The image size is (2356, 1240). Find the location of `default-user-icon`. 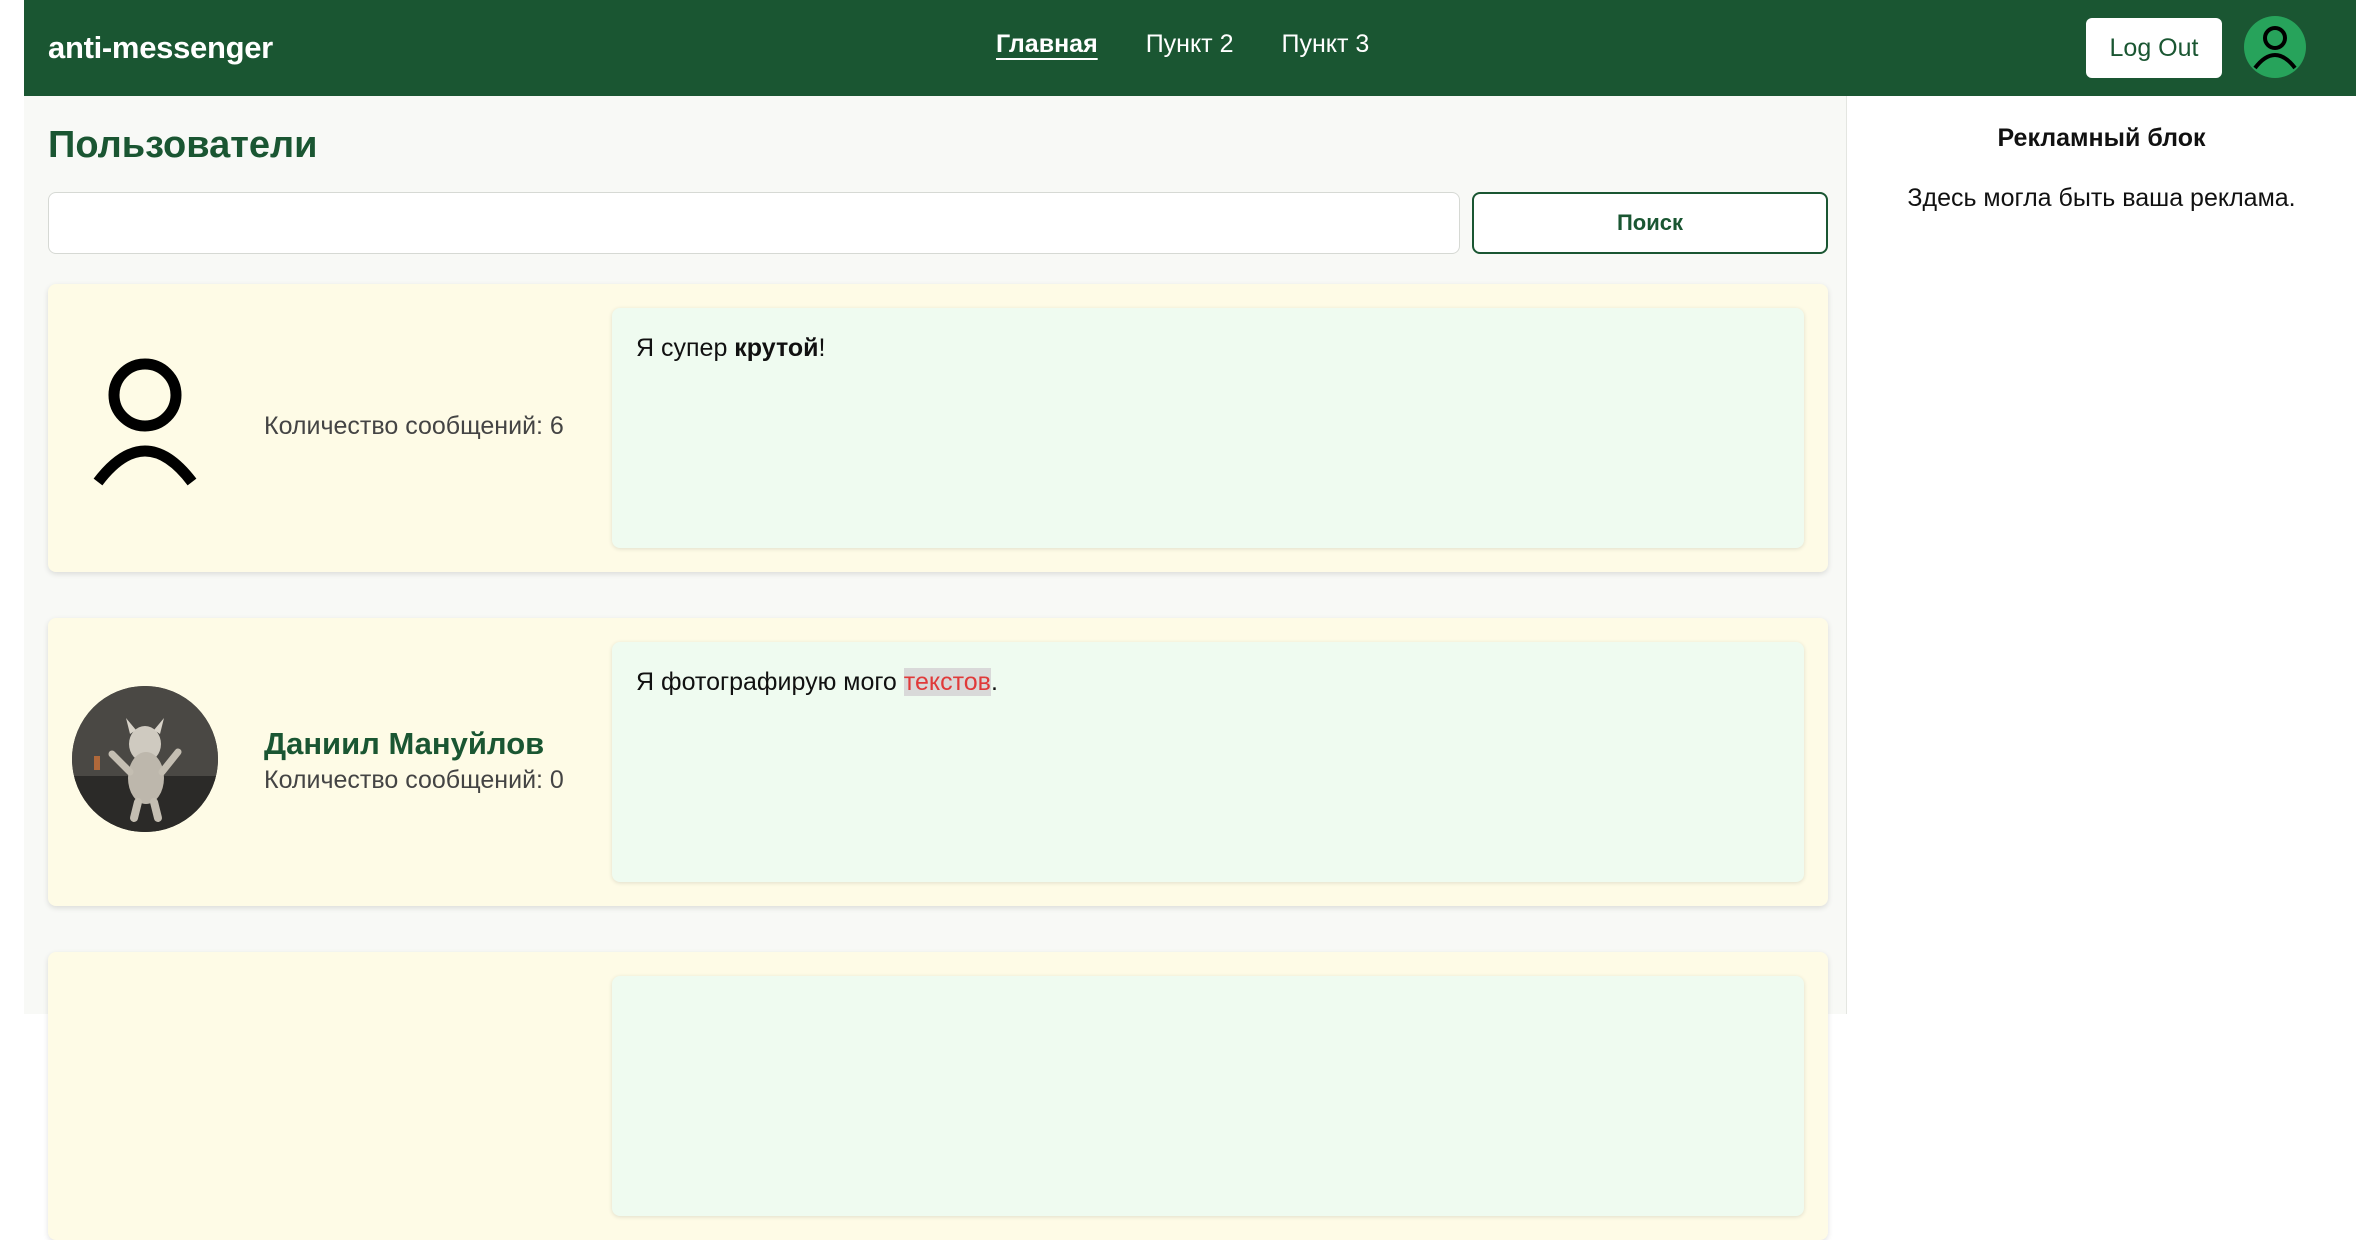

default-user-icon is located at coordinates (145, 425).